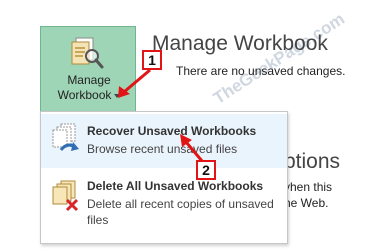 Image resolution: width=373 pixels, height=252 pixels. What do you see at coordinates (152, 60) in the screenshot?
I see `step-1-callout: 1` at bounding box center [152, 60].